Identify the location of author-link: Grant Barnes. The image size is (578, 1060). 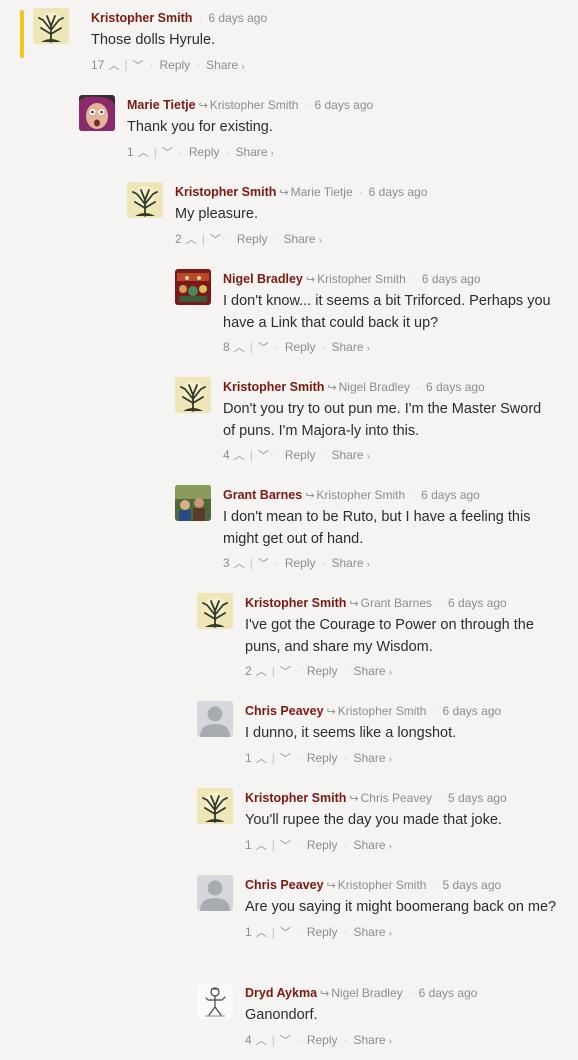
(262, 495).